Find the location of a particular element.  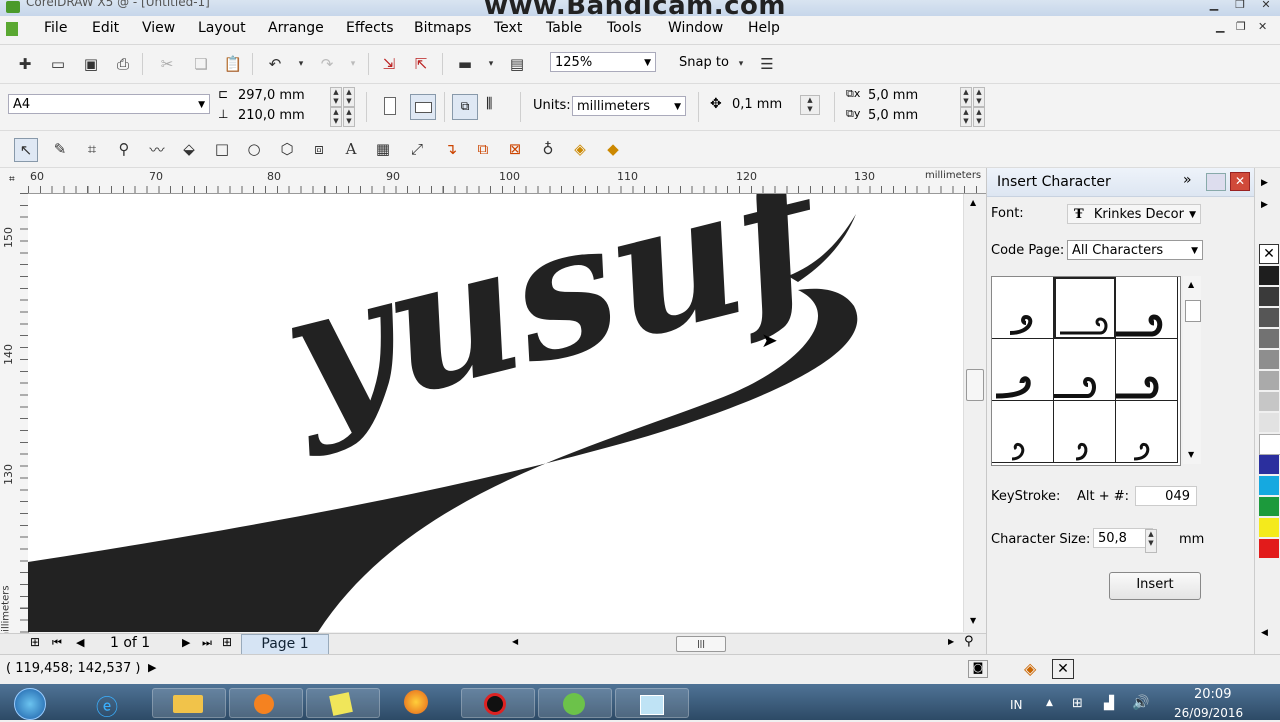

nudge-distance-field: 0,1 mm is located at coordinates (757, 104).